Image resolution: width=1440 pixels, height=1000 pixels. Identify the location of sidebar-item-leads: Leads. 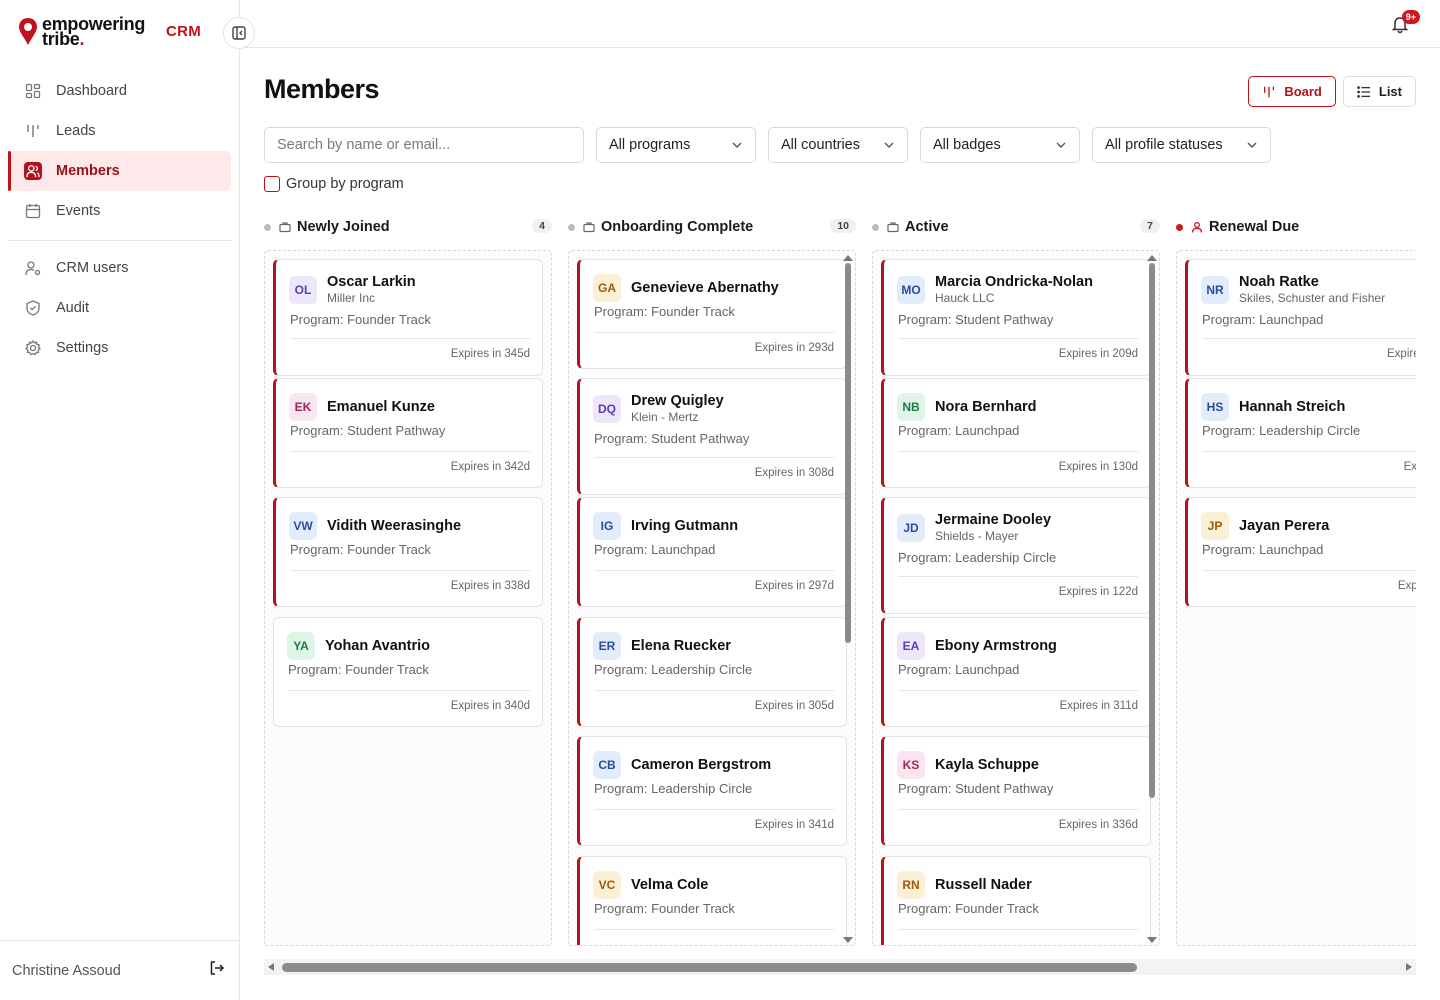
(119, 131).